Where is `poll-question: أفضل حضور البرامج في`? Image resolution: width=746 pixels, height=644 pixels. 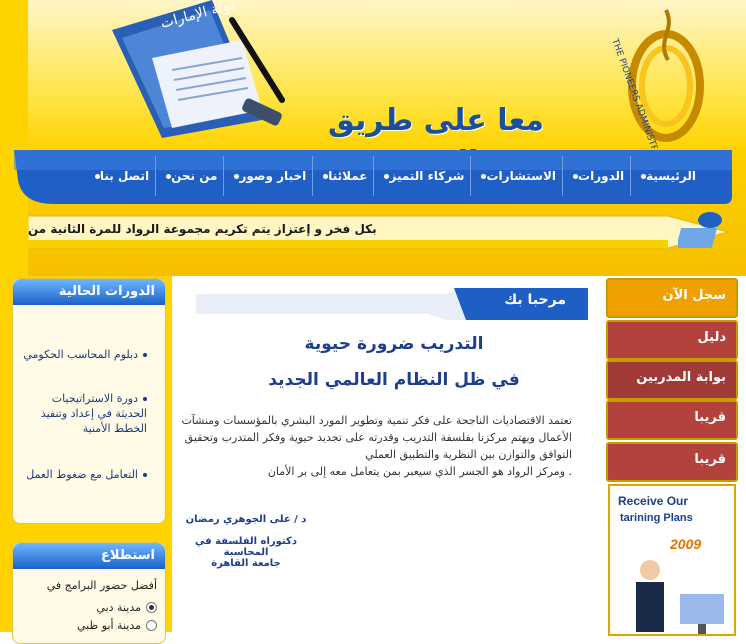 poll-question: أفضل حضور البرامج في is located at coordinates (101, 585).